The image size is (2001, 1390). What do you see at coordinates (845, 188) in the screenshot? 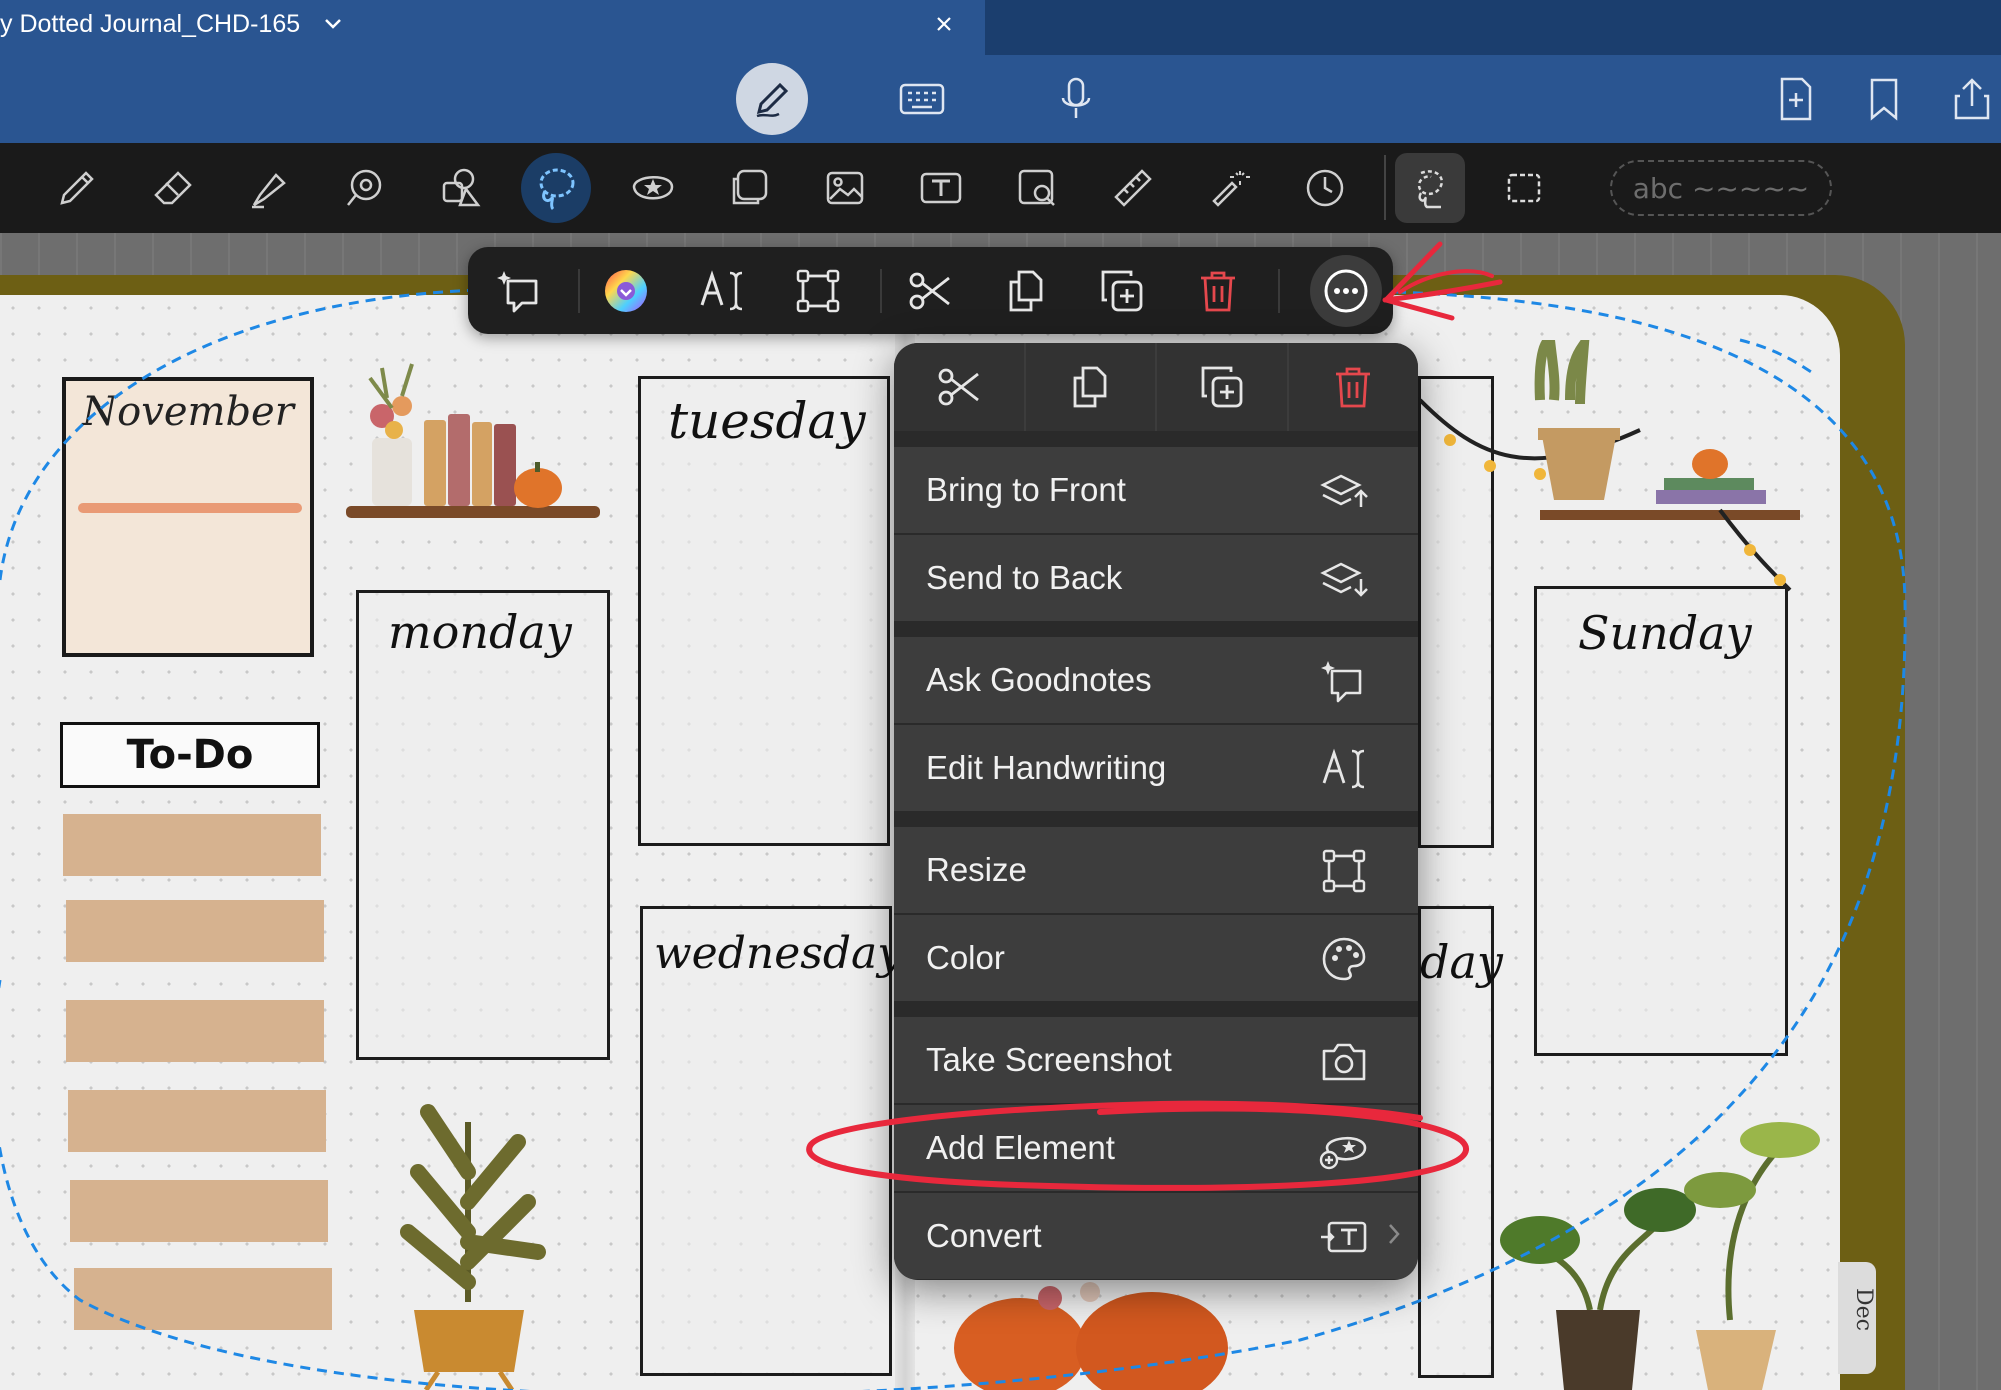
I see `image-tool` at bounding box center [845, 188].